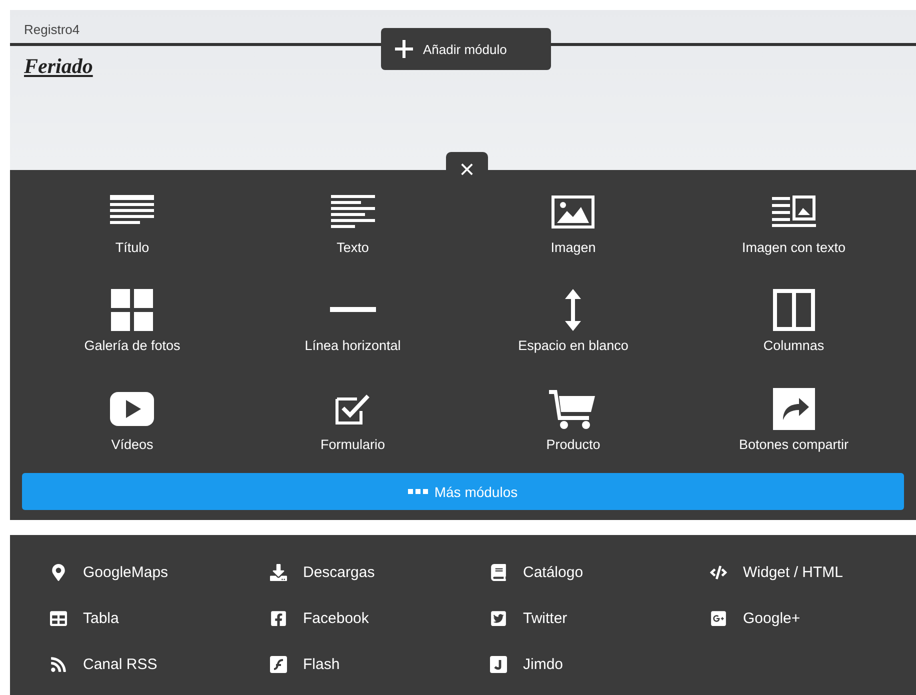 Image resolution: width=916 pixels, height=695 pixels. Describe the element at coordinates (718, 618) in the screenshot. I see `google-plus-icon` at that location.